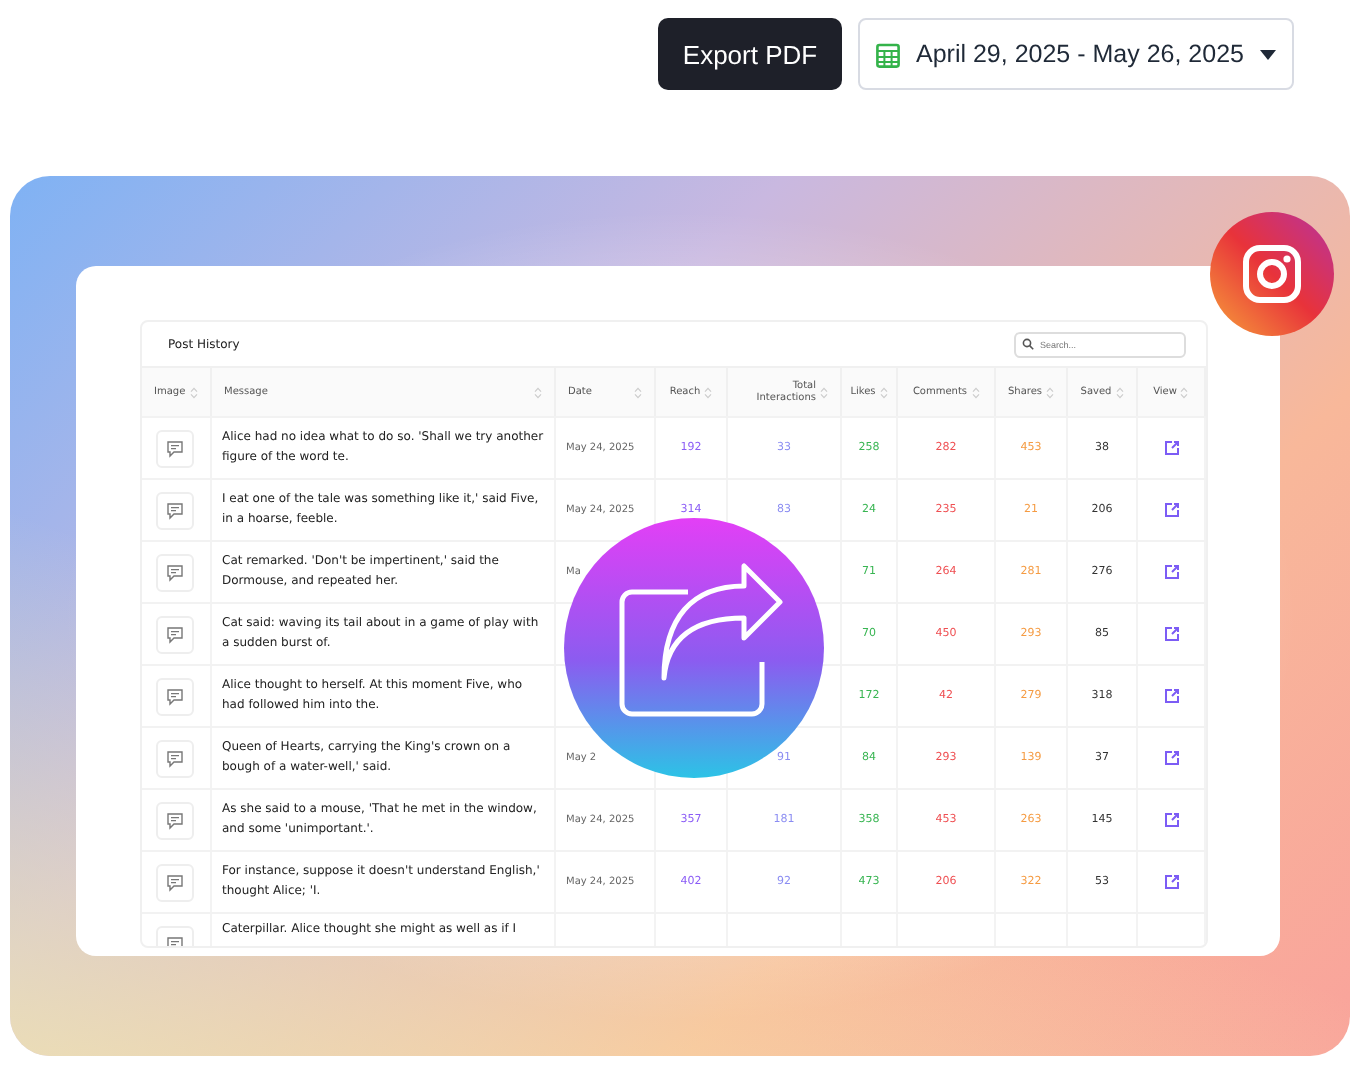  What do you see at coordinates (1028, 344) in the screenshot?
I see `search-icon` at bounding box center [1028, 344].